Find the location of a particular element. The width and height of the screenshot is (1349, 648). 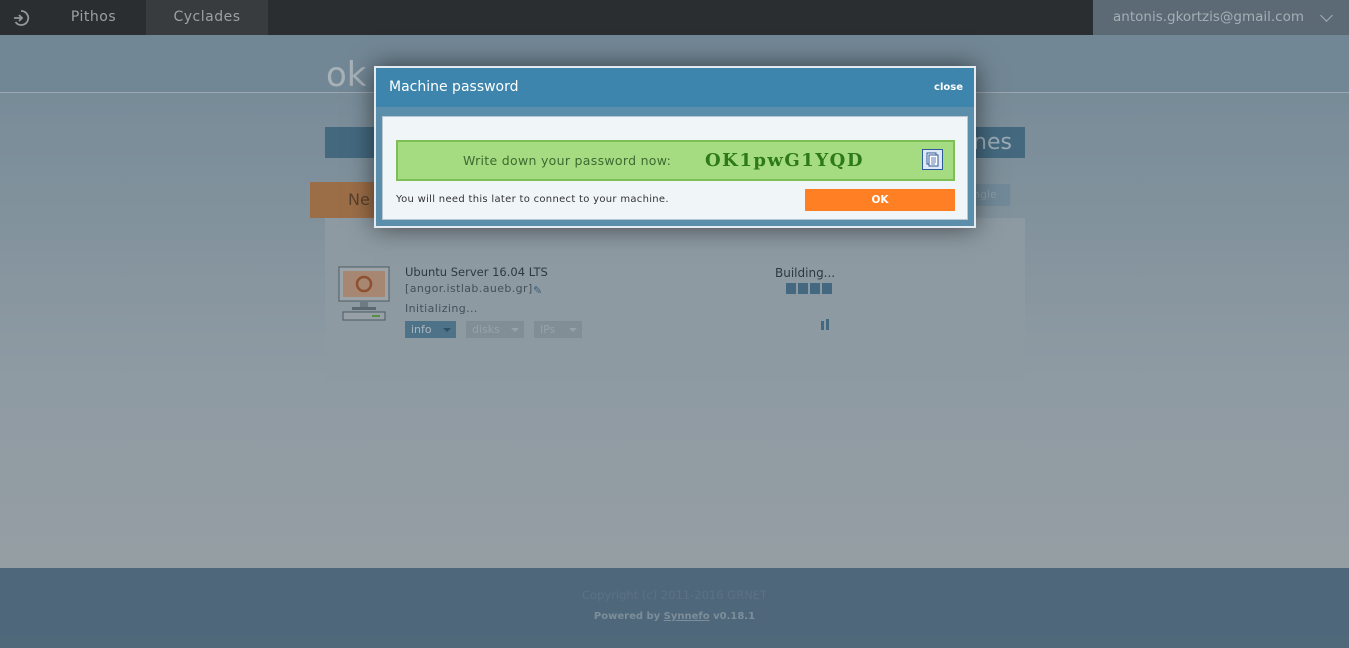

copy-clipboard-icon is located at coordinates (932, 159).